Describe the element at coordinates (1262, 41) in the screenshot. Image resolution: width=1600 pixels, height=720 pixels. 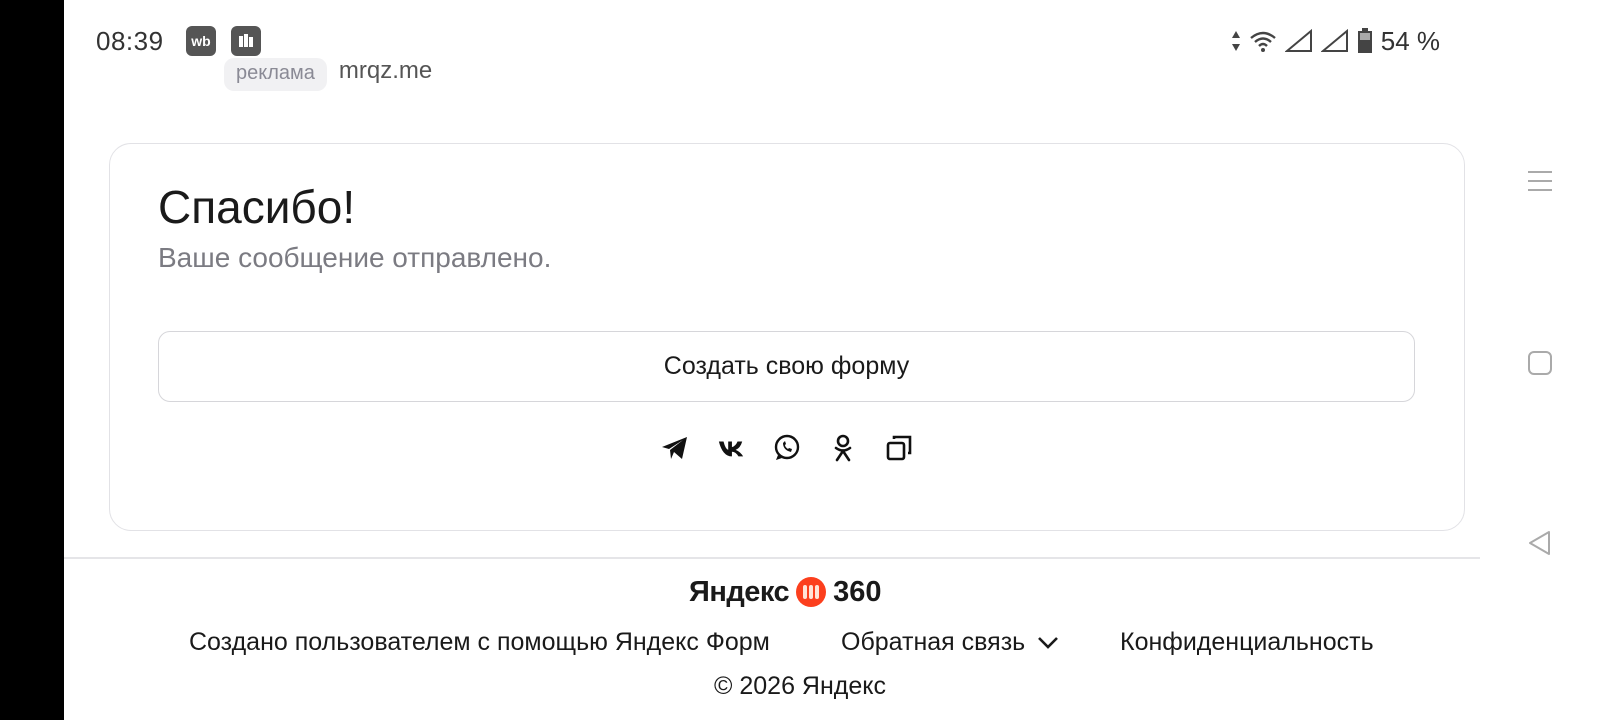
I see `wifi-icon` at that location.